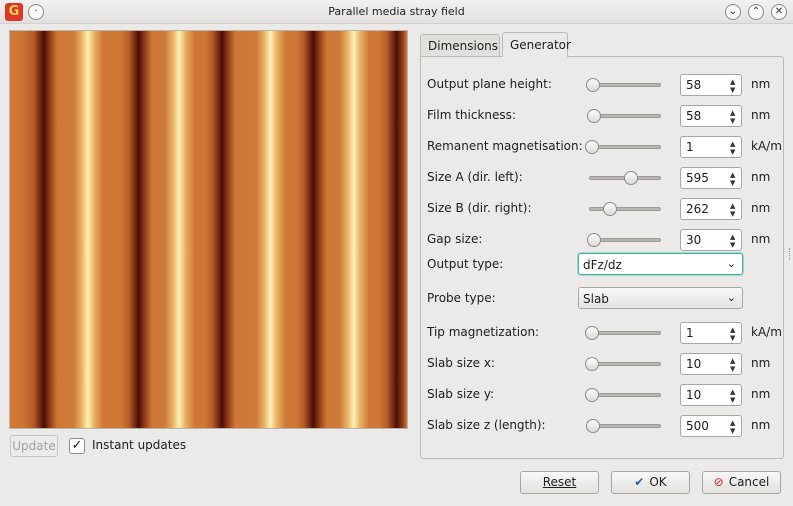 The height and width of the screenshot is (506, 793). Describe the element at coordinates (690, 333) in the screenshot. I see `tip-magnetization-value: 1` at that location.